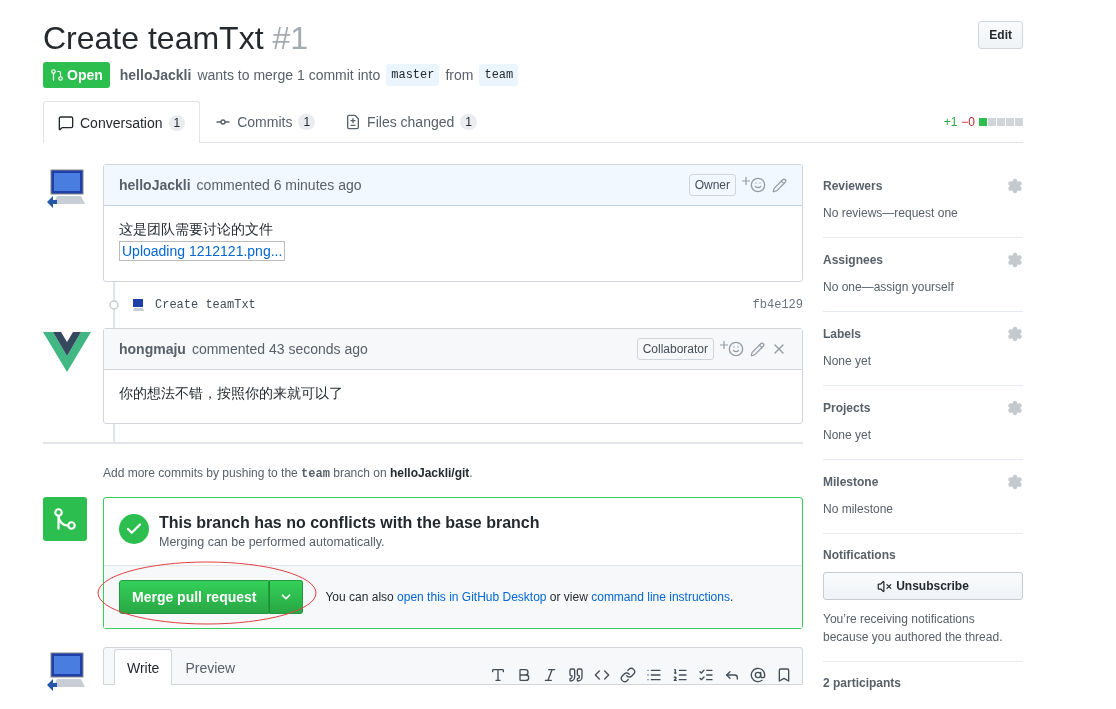 The image size is (1116, 709). Describe the element at coordinates (680, 675) in the screenshot. I see `numbered-list-icon` at that location.